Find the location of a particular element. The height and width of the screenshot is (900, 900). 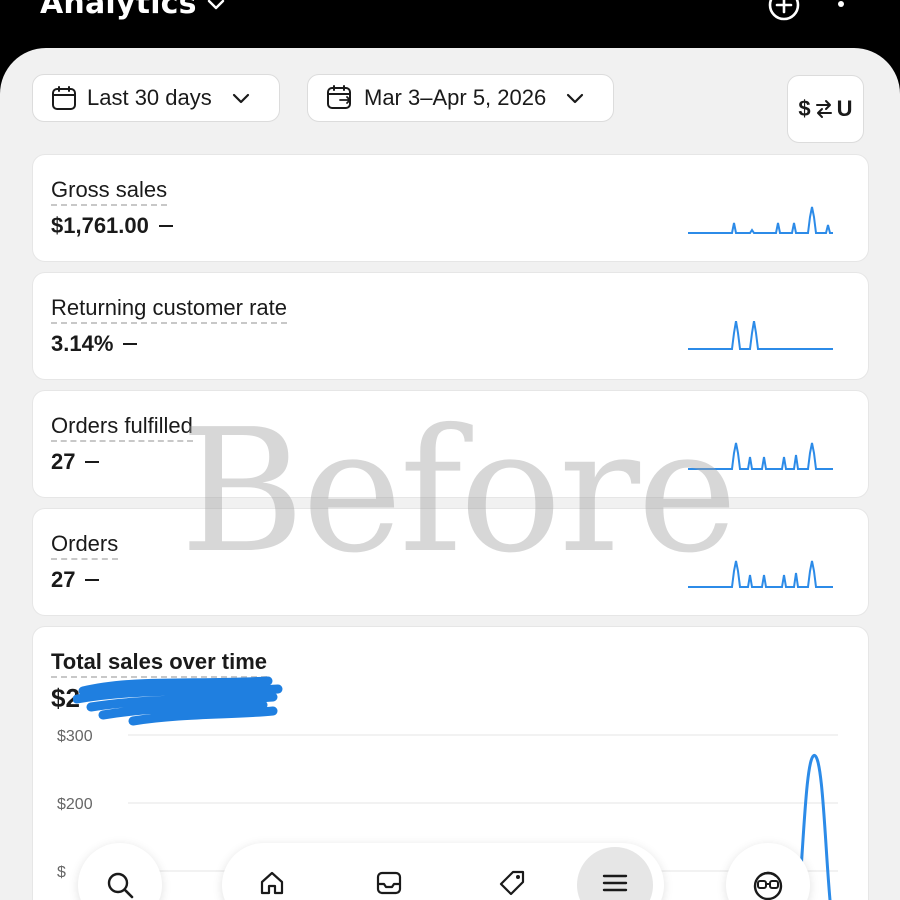

calendar-compare-icon is located at coordinates (339, 97).